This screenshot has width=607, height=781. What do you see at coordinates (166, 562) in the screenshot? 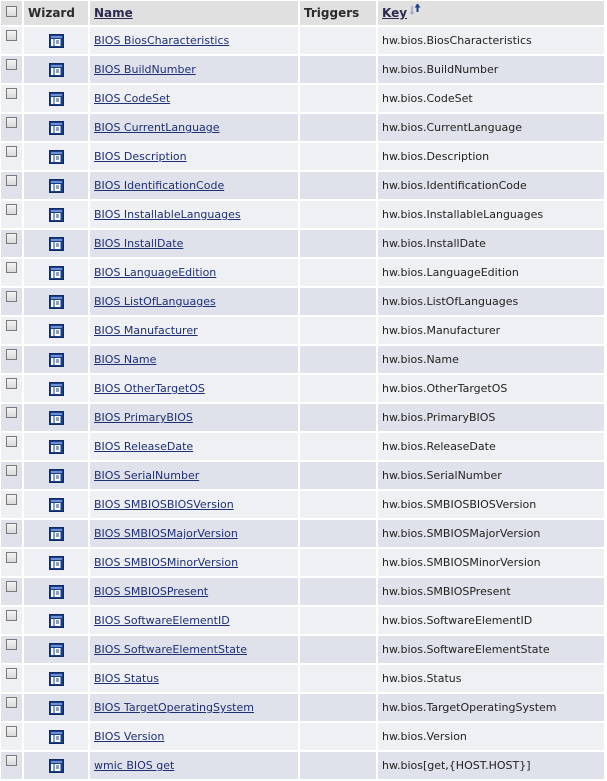
I see `item-name-link: BIOS SMBIOSMinorVersion` at bounding box center [166, 562].